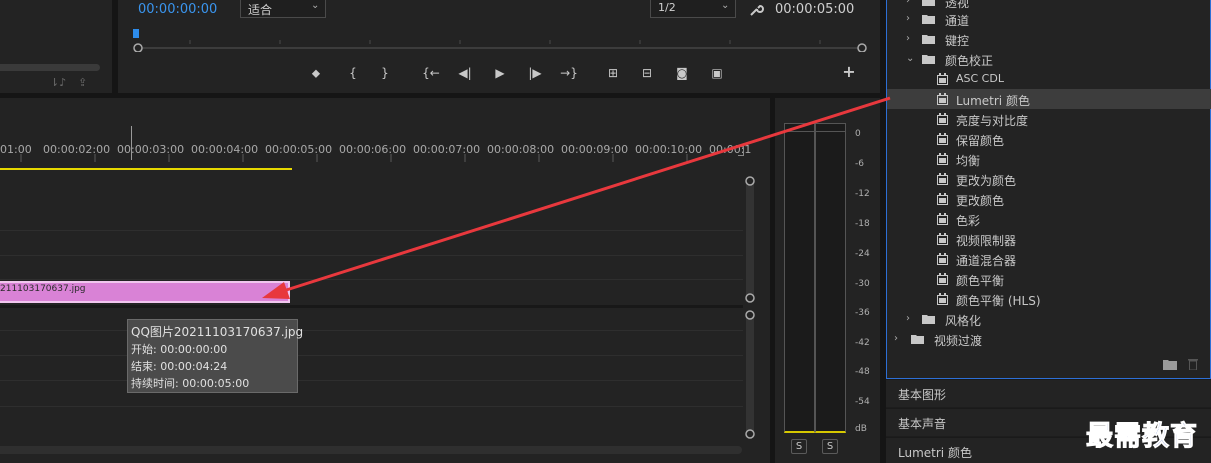 The width and height of the screenshot is (1211, 463). What do you see at coordinates (862, 372) in the screenshot?
I see `meter-scale-label: -48` at bounding box center [862, 372].